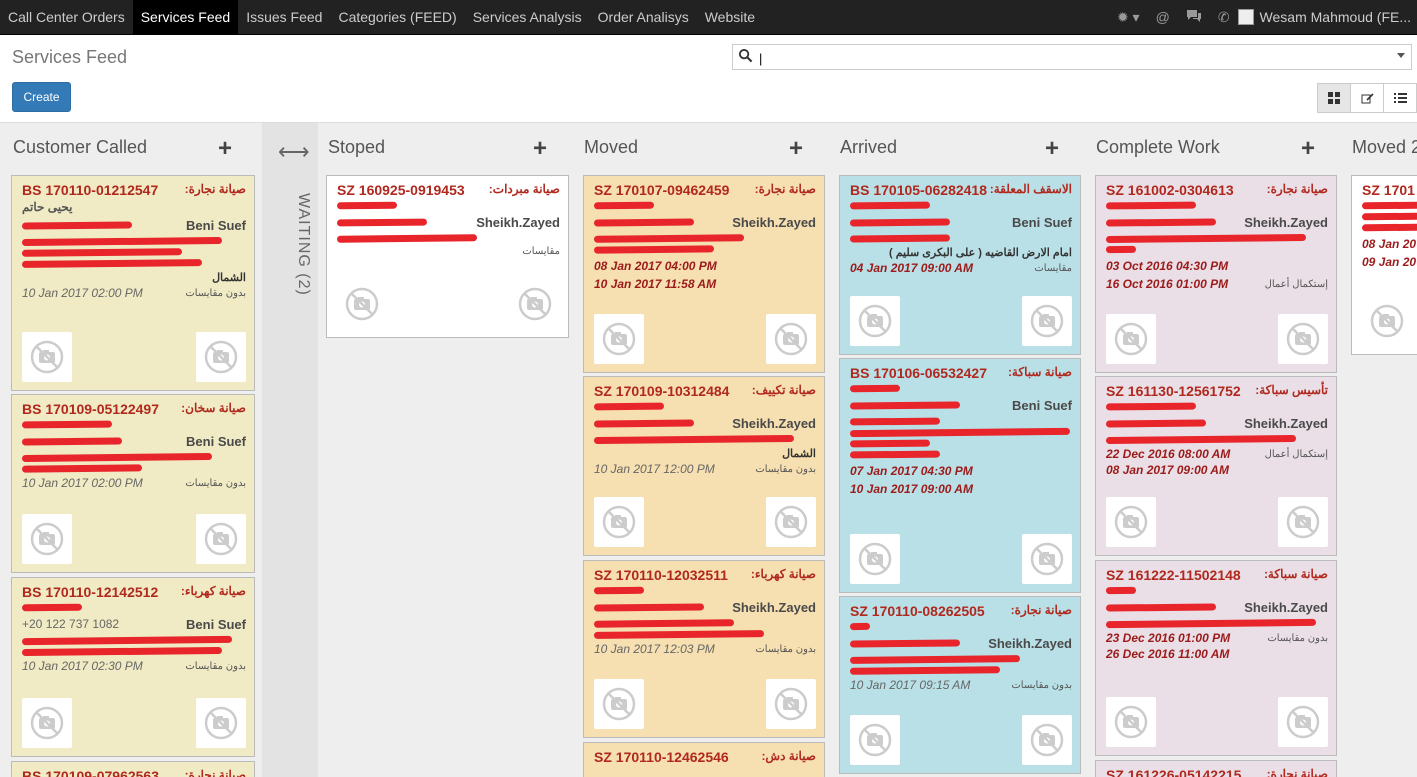 This screenshot has height=777, width=1417. Describe the element at coordinates (133, 769) in the screenshot. I see `kanban-card: BS 170109-07962563 صيانة نجارة:` at that location.